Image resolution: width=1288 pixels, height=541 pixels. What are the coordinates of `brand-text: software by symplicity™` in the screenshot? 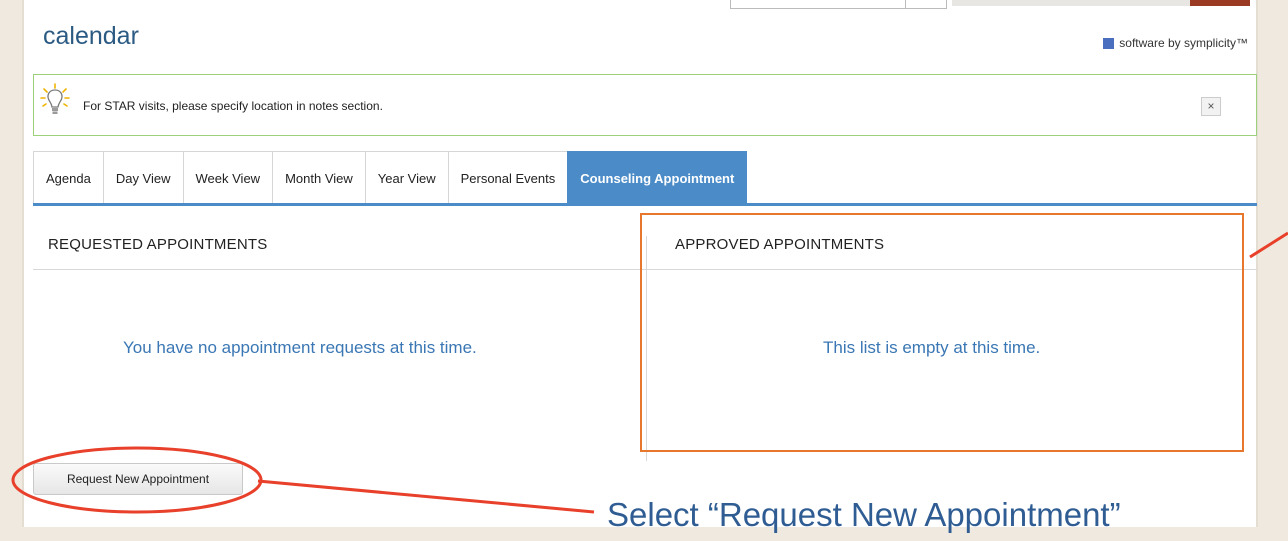 It's located at (1183, 43).